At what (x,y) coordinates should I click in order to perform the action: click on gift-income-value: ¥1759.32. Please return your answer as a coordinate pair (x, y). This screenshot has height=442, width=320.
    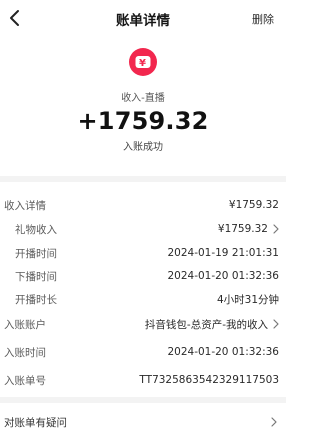
    Looking at the image, I should click on (242, 229).